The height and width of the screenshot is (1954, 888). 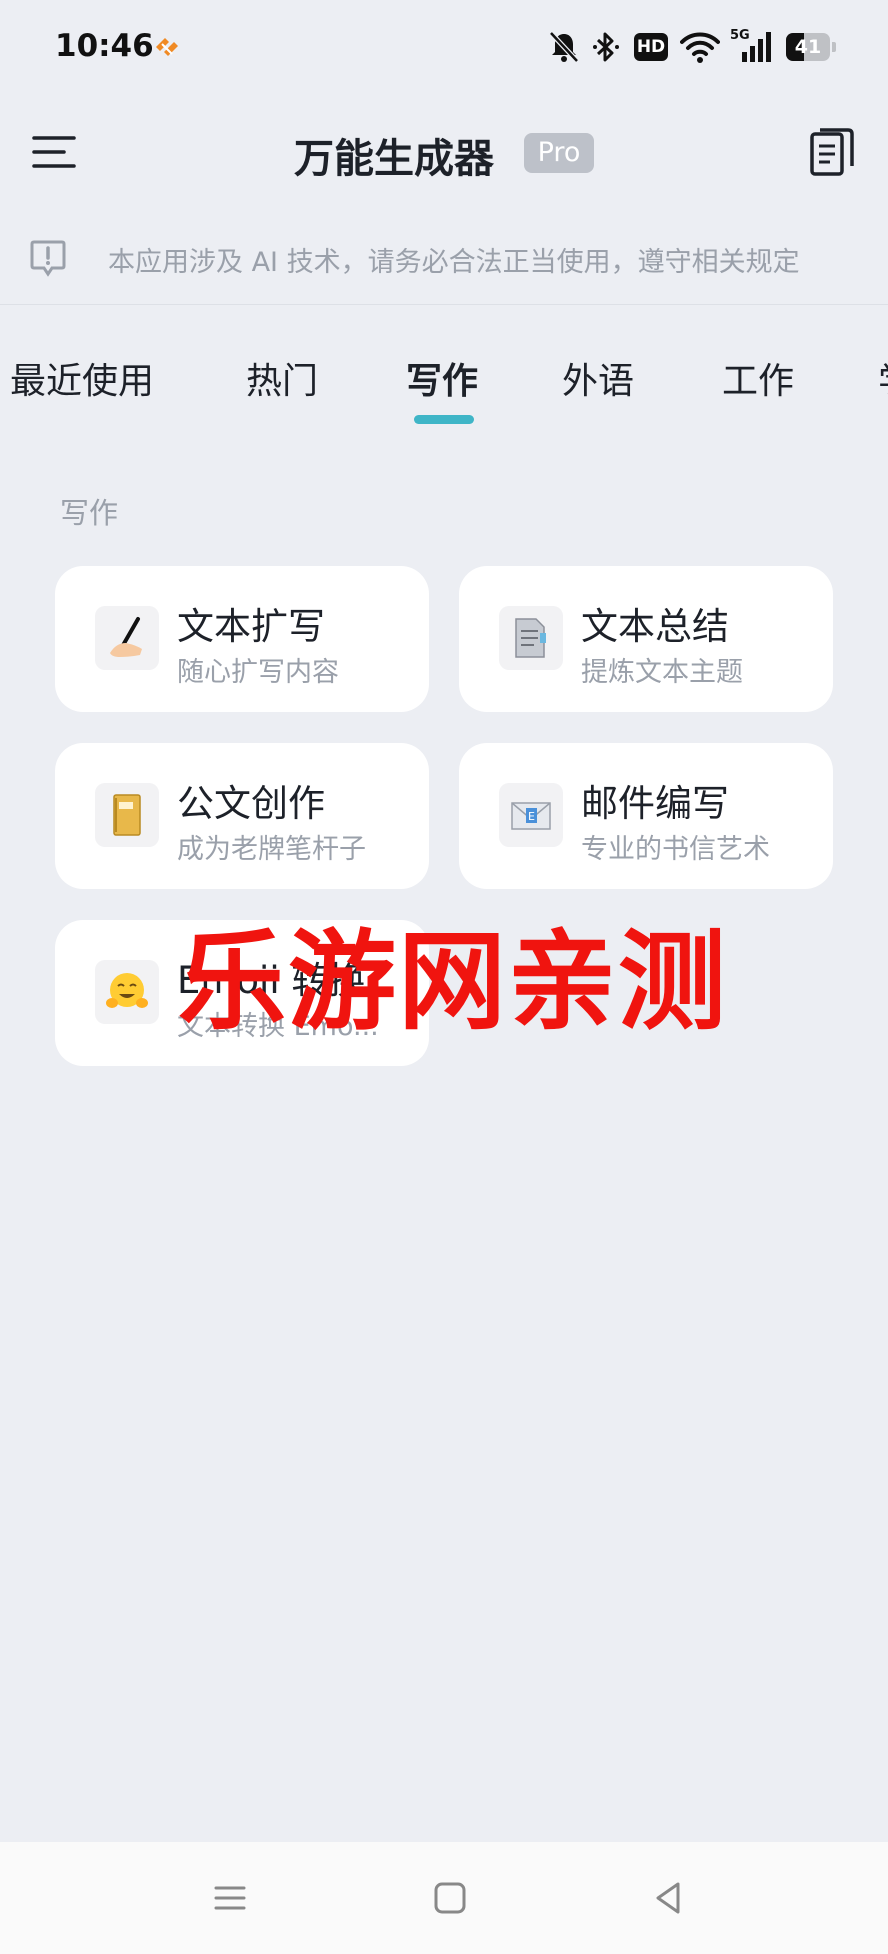 I want to click on tab-study: 学, so click(x=883, y=378).